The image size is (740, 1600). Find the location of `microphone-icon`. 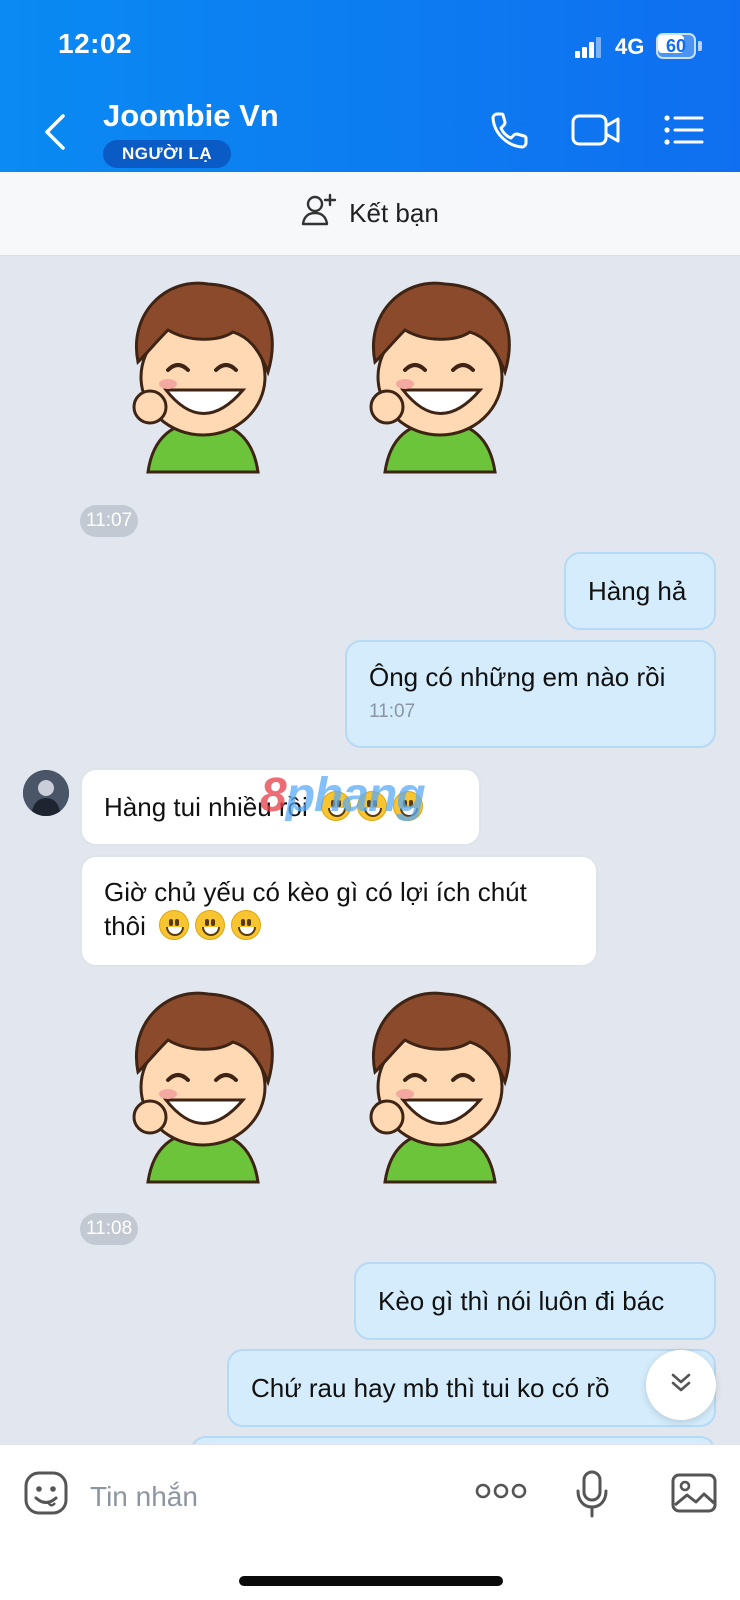

microphone-icon is located at coordinates (592, 1496).